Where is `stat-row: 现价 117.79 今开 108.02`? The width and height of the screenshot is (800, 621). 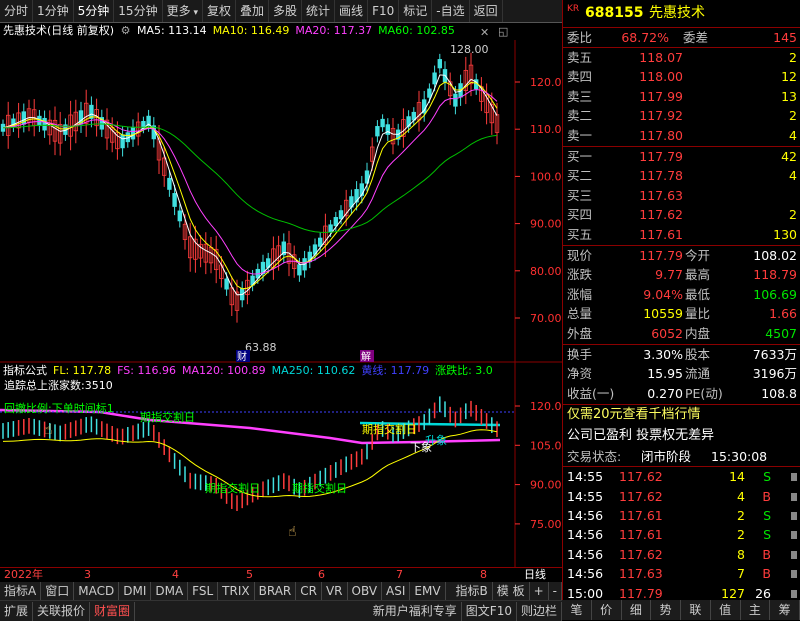 stat-row: 现价 117.79 今开 108.02 is located at coordinates (681, 255).